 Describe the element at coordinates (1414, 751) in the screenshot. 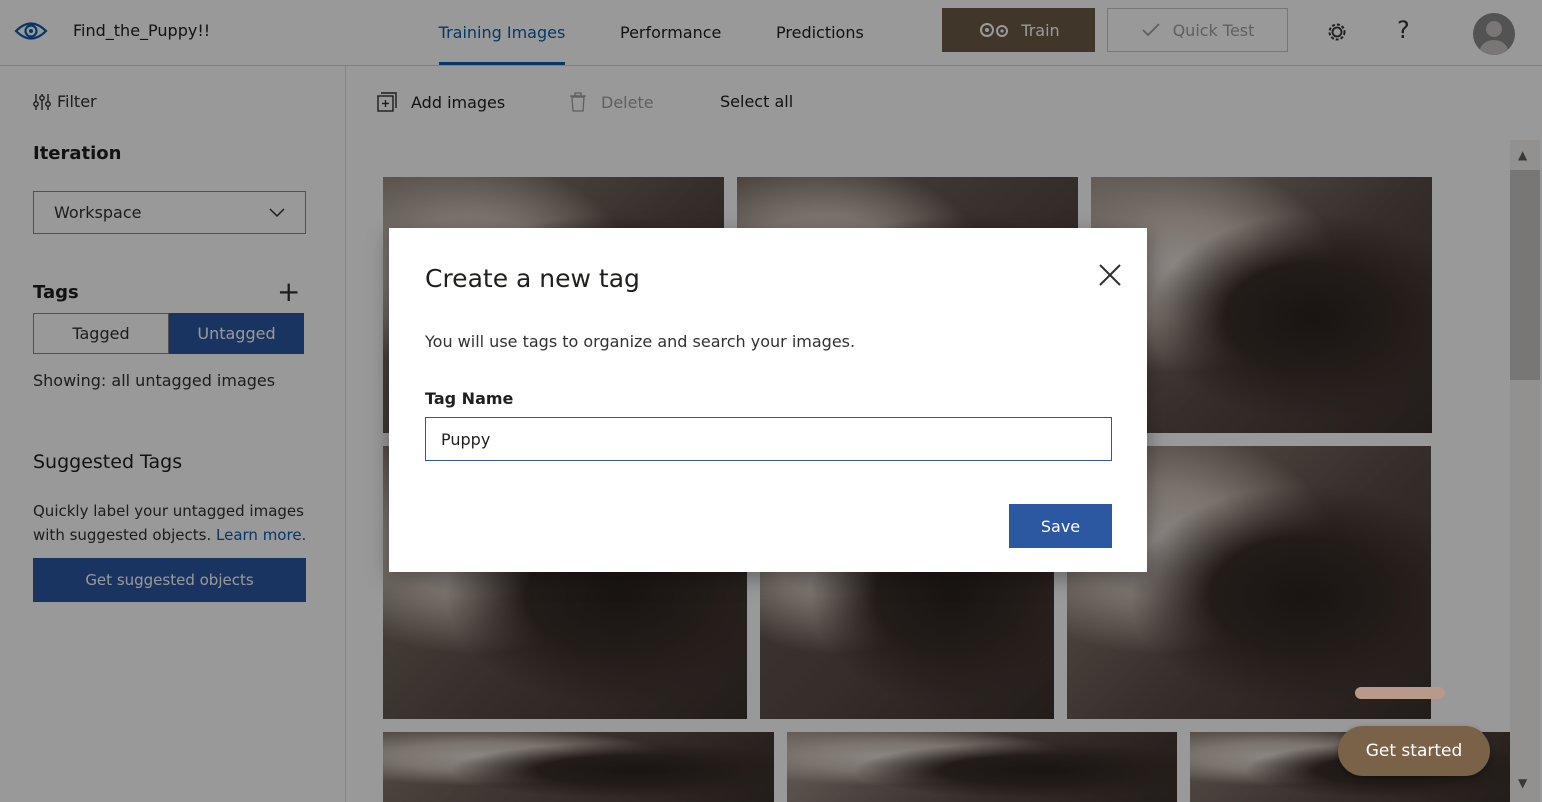

I see `get-started-button: Get started` at that location.